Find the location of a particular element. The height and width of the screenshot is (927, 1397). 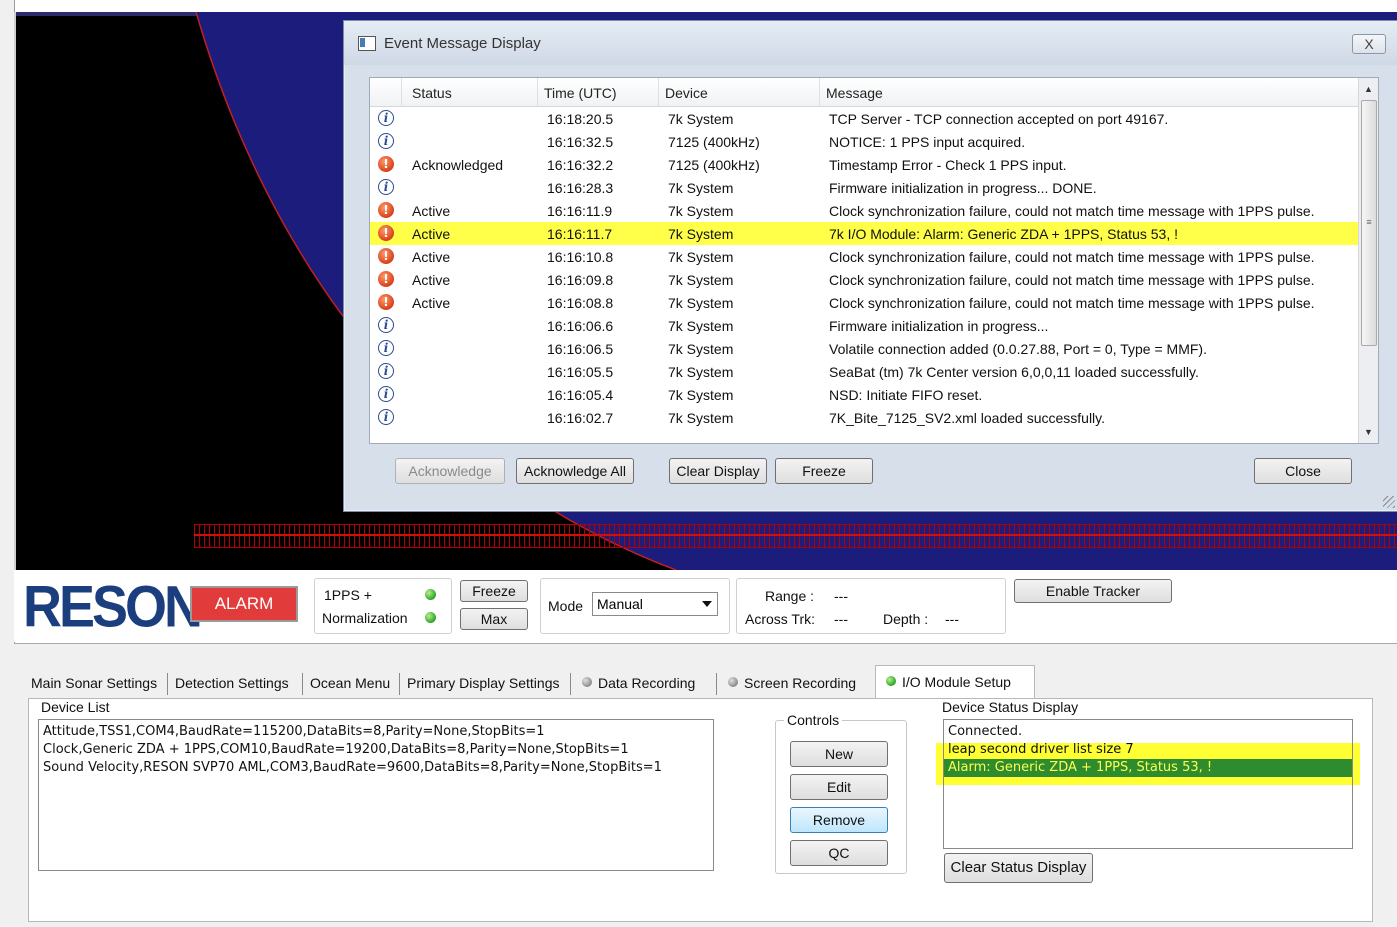

toolbar-freeze-button: Freeze is located at coordinates (494, 591).